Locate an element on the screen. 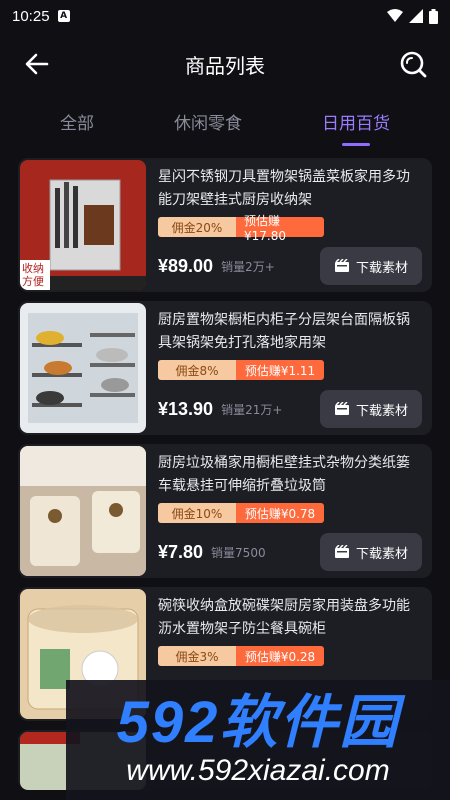 The image size is (450, 800). product-title: 厨房垃圾桶家用橱柜壁挂式杂物分类纸篓车载悬挂可伸缩折叠垃圾筒 is located at coordinates (284, 474).